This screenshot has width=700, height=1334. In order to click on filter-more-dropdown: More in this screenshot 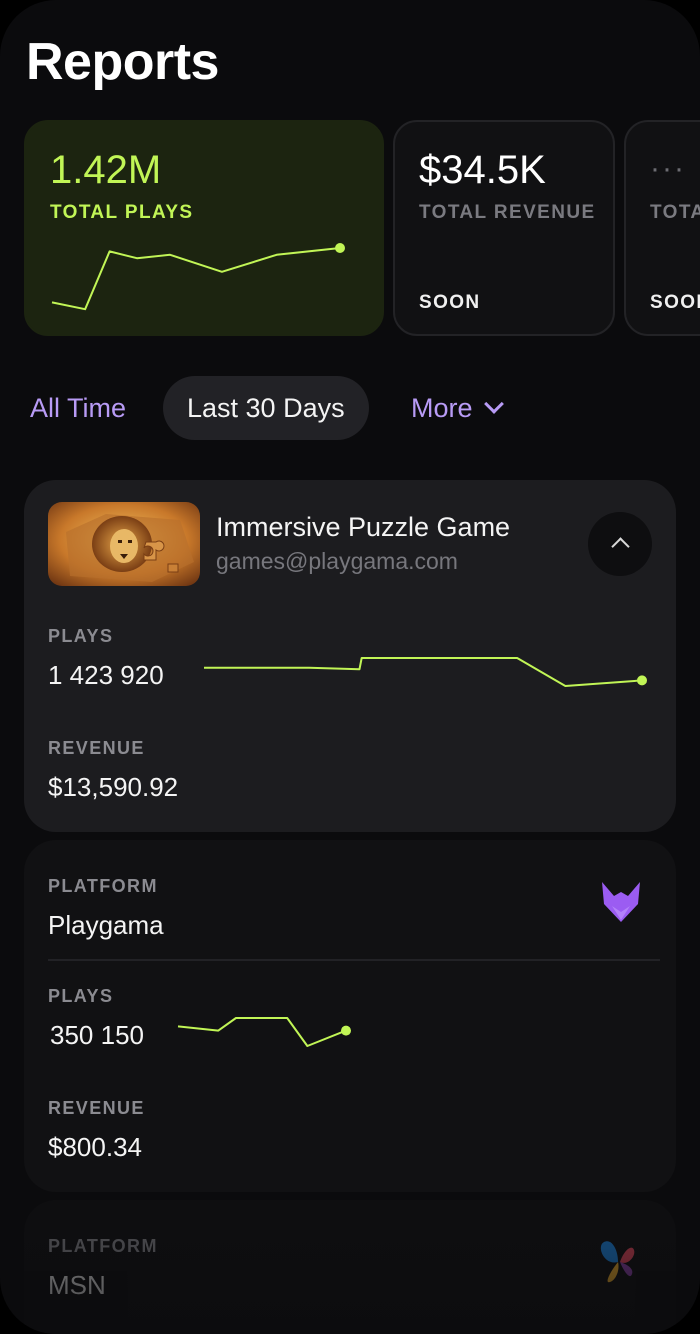, I will do `click(457, 408)`.